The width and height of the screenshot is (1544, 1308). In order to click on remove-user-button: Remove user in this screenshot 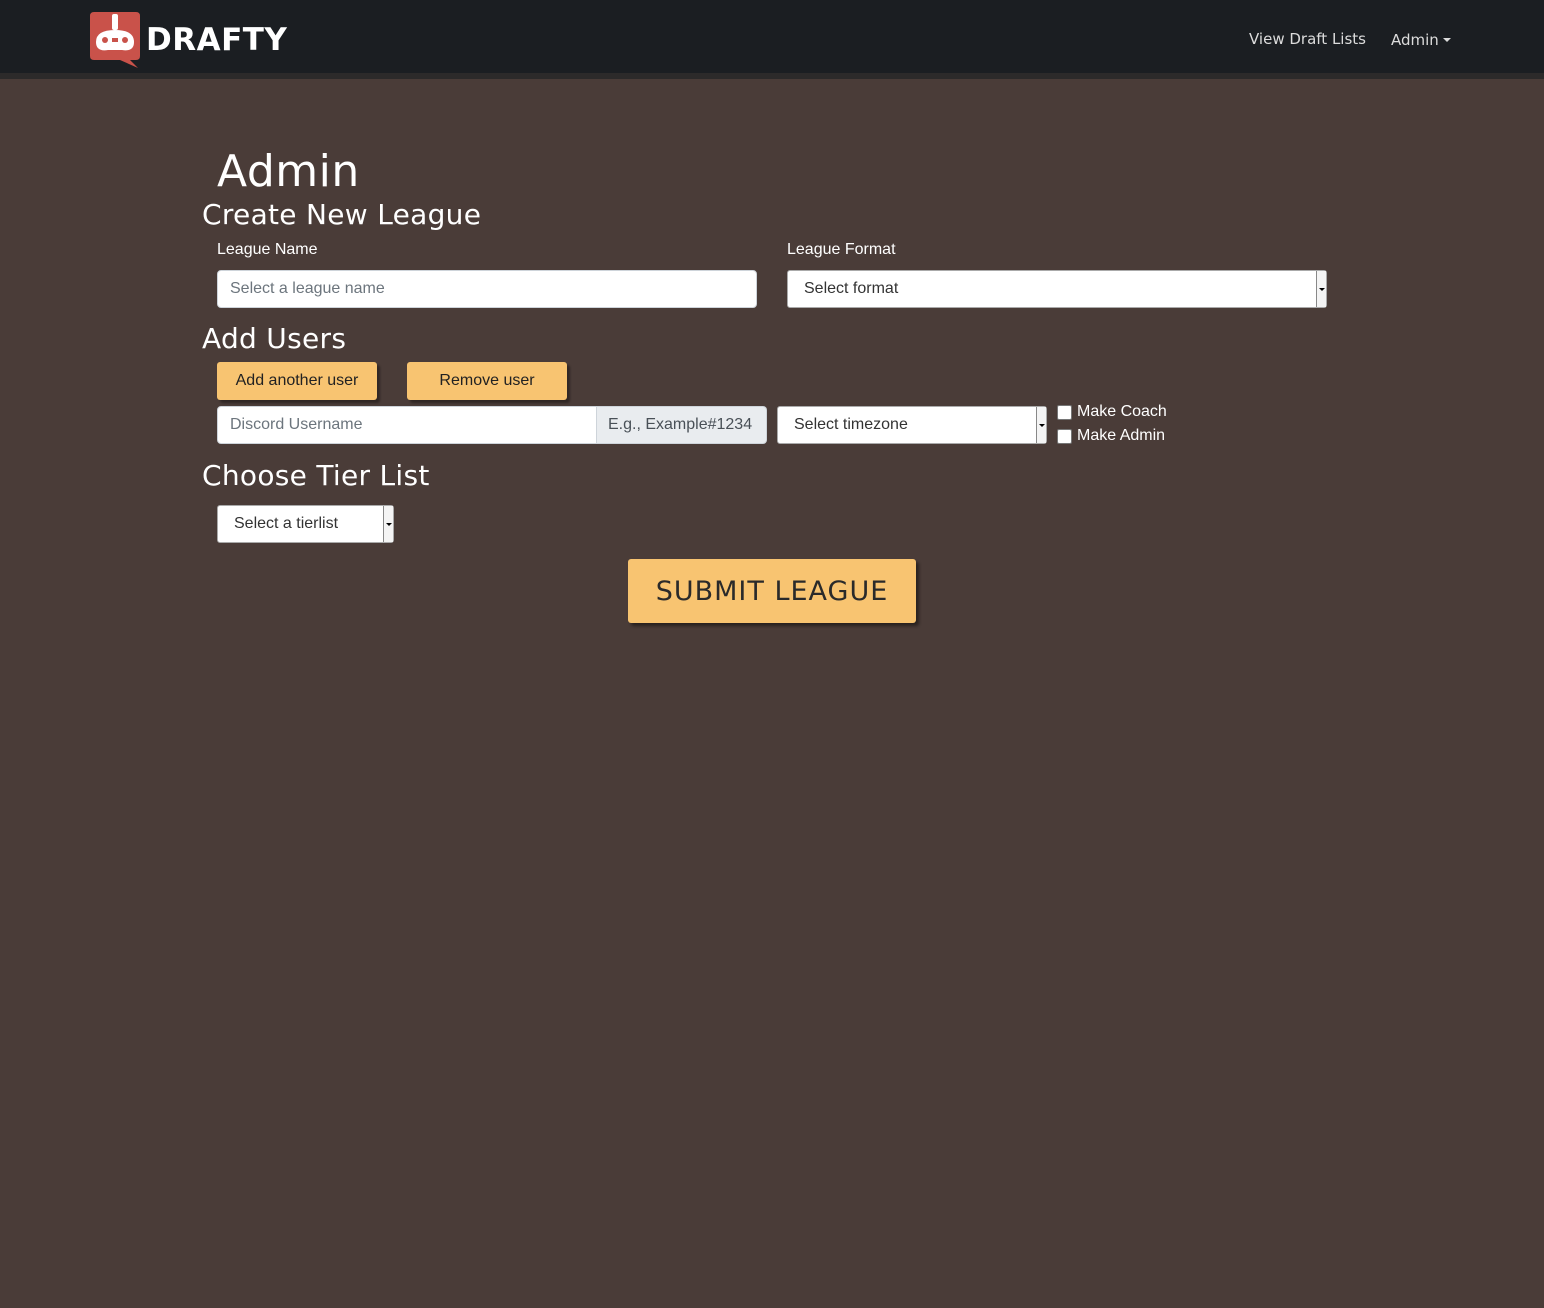, I will do `click(487, 381)`.